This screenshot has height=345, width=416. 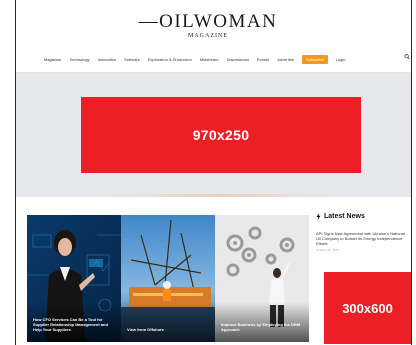 I want to click on featured-article-2: View from Offshore, so click(x=168, y=278).